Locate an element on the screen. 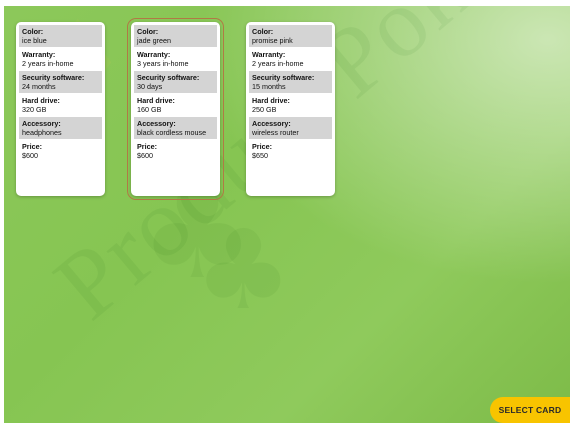 Image resolution: width=571 pixels, height=423 pixels. card-attribute: Security software: 24 months is located at coordinates (60, 82).